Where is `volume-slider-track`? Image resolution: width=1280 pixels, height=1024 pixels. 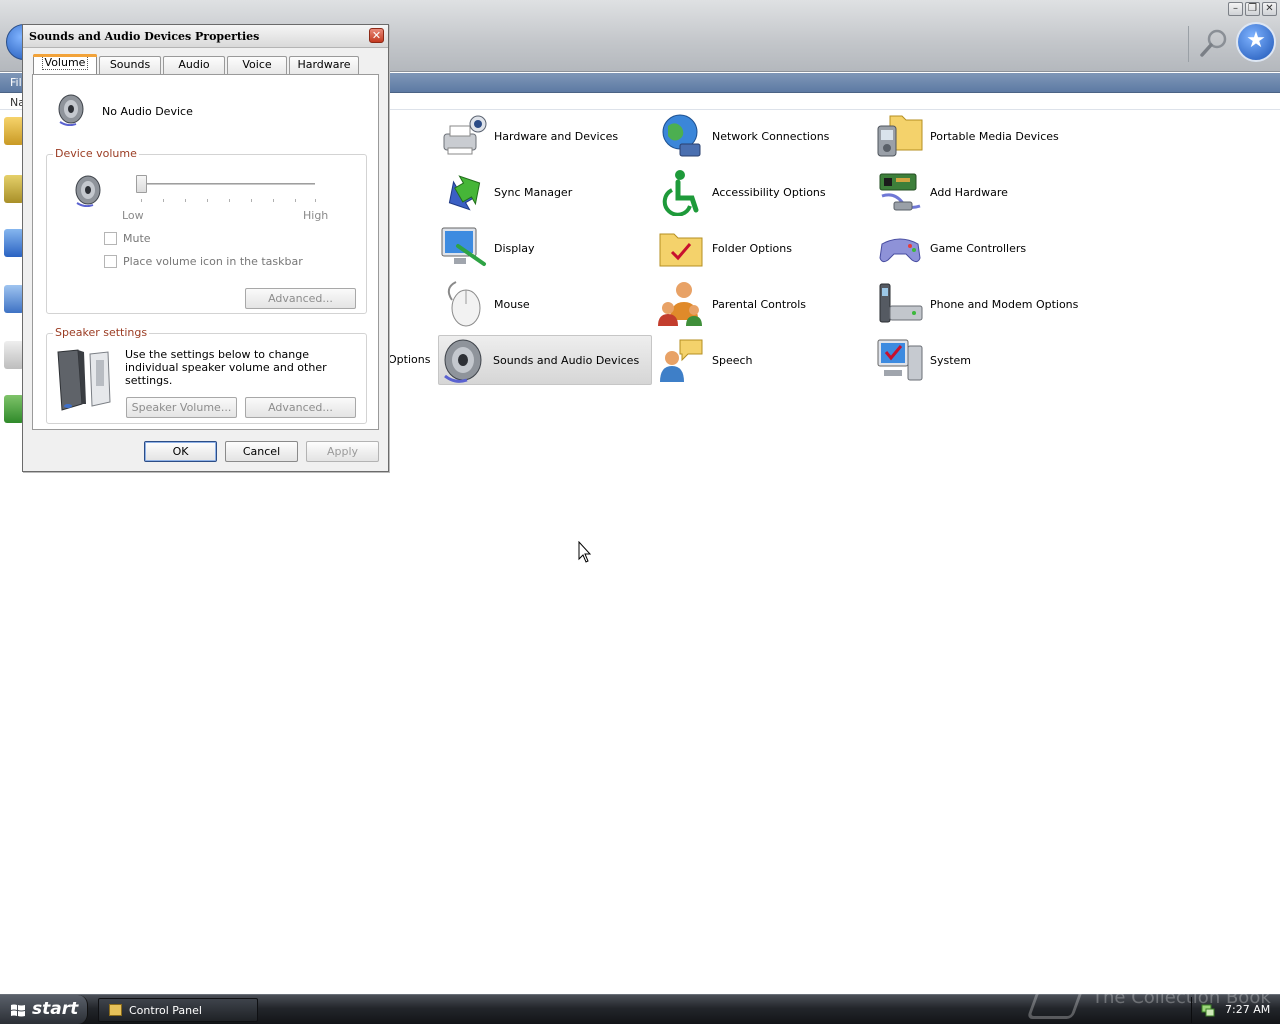
volume-slider-track is located at coordinates (226, 184).